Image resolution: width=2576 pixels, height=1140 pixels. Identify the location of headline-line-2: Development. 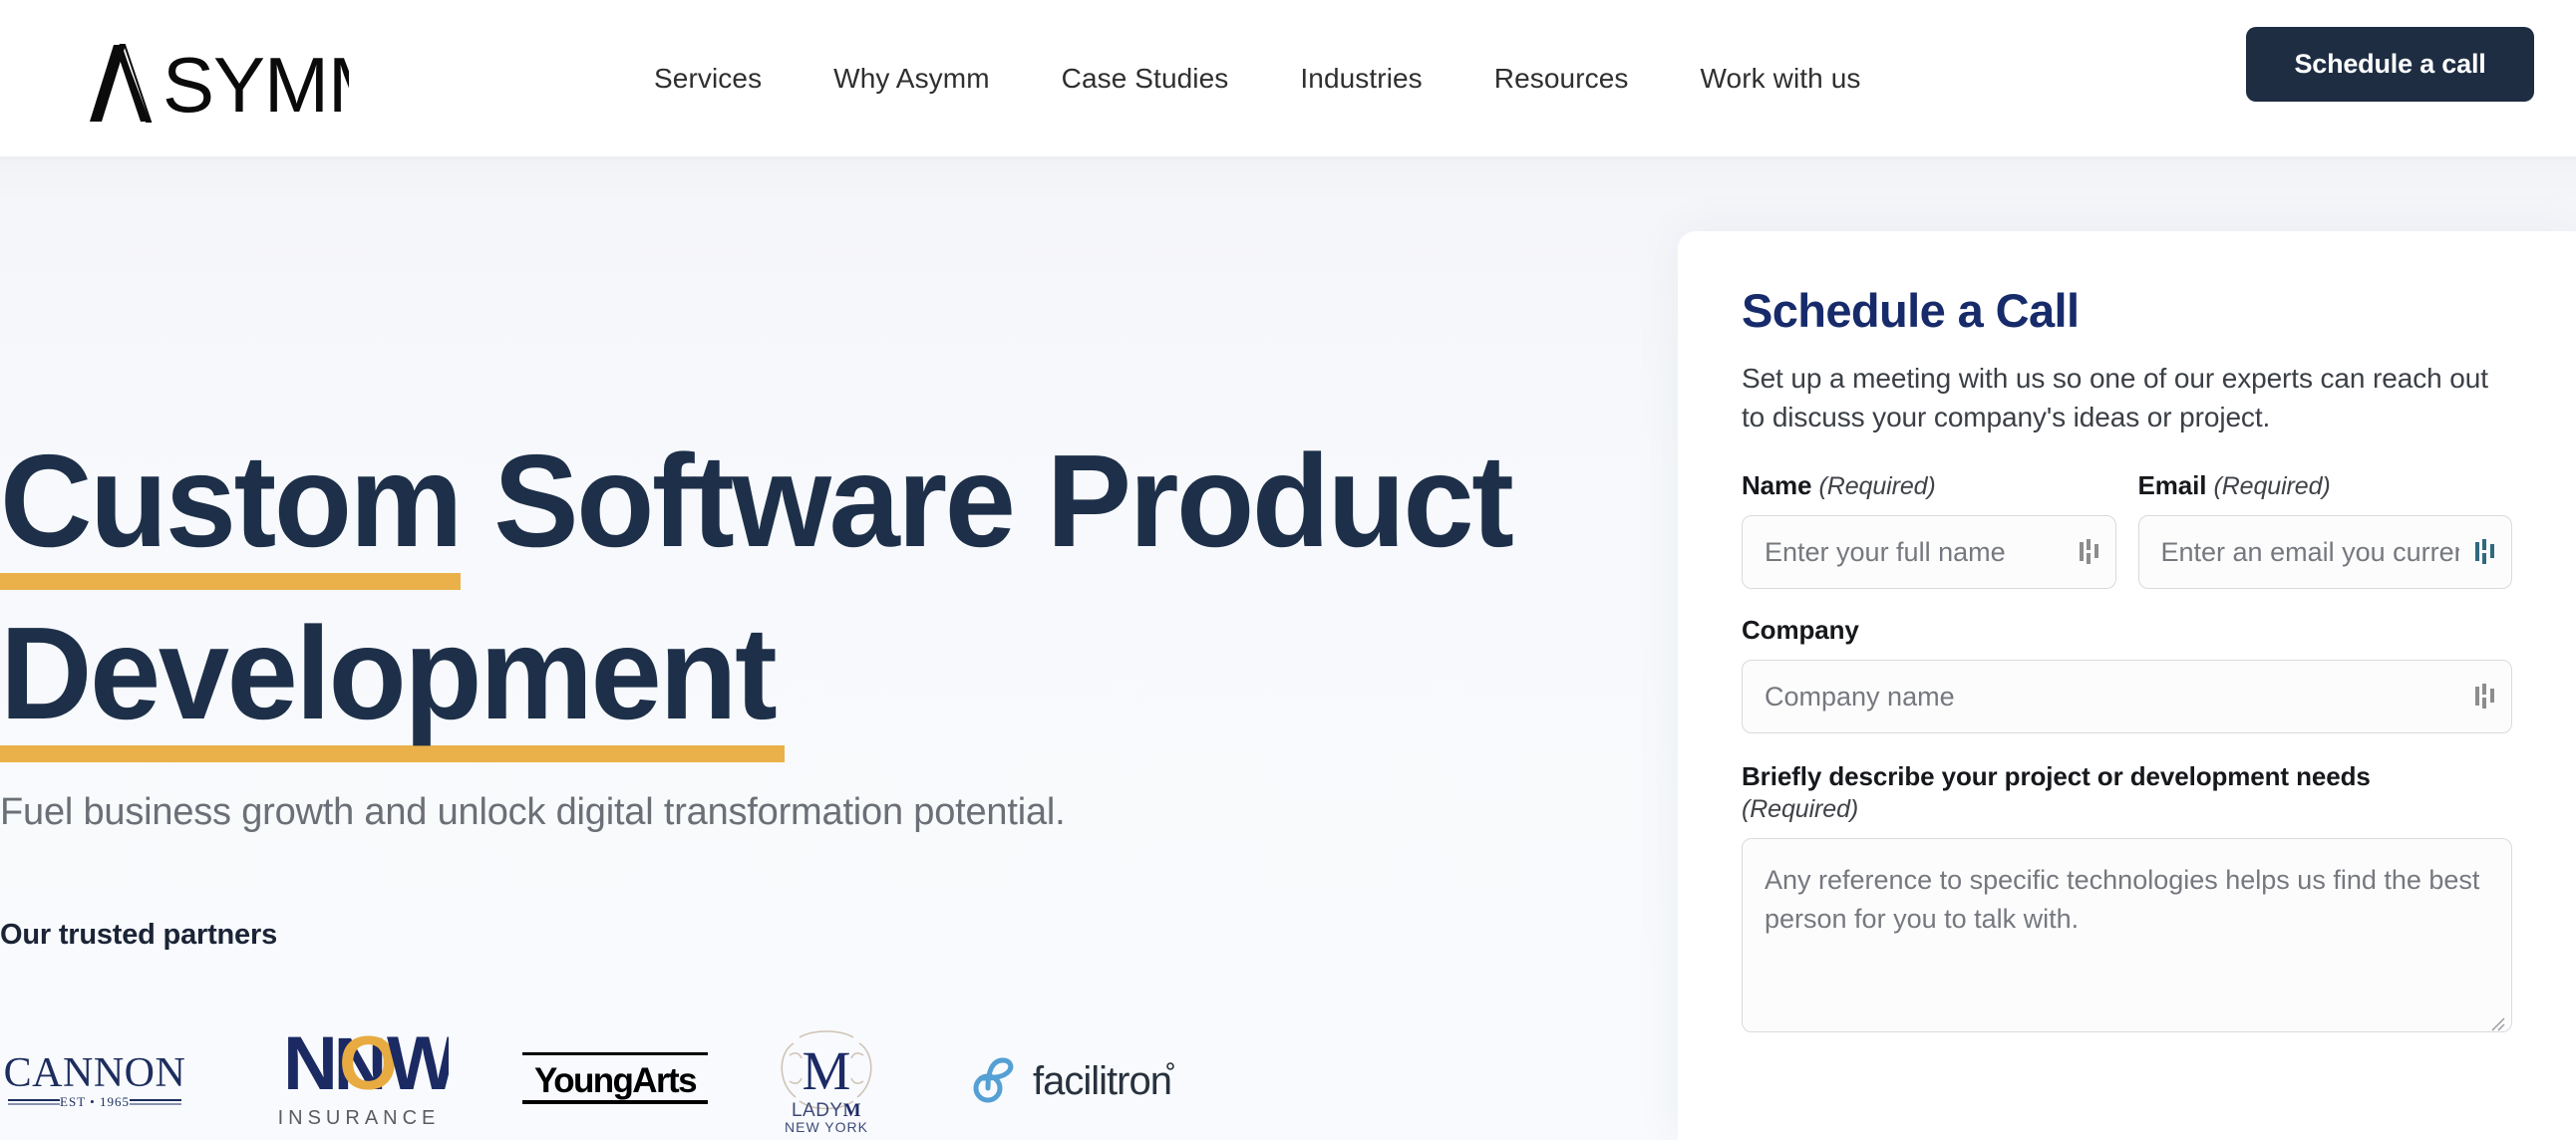
(399, 685).